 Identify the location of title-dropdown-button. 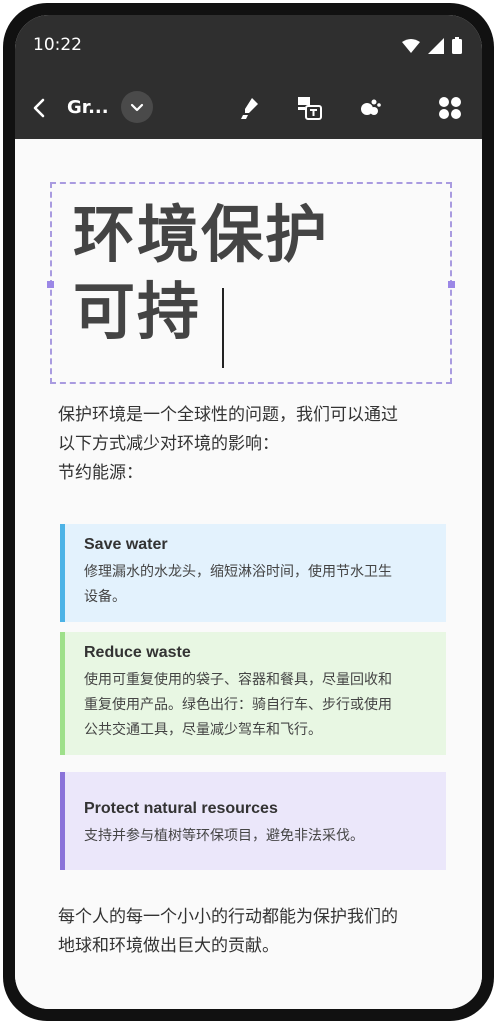
(137, 107).